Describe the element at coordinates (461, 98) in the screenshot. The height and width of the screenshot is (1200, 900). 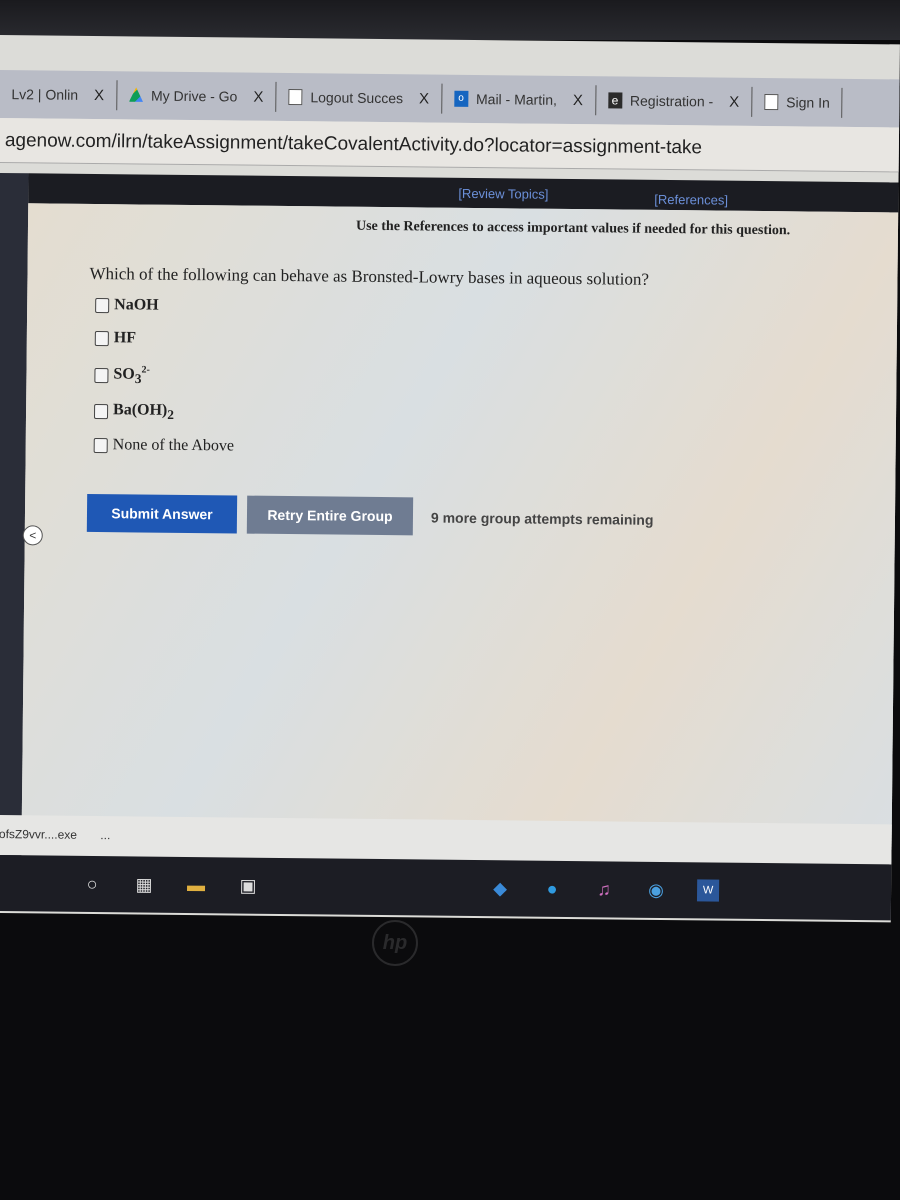
I see `outlook-icon: o` at that location.